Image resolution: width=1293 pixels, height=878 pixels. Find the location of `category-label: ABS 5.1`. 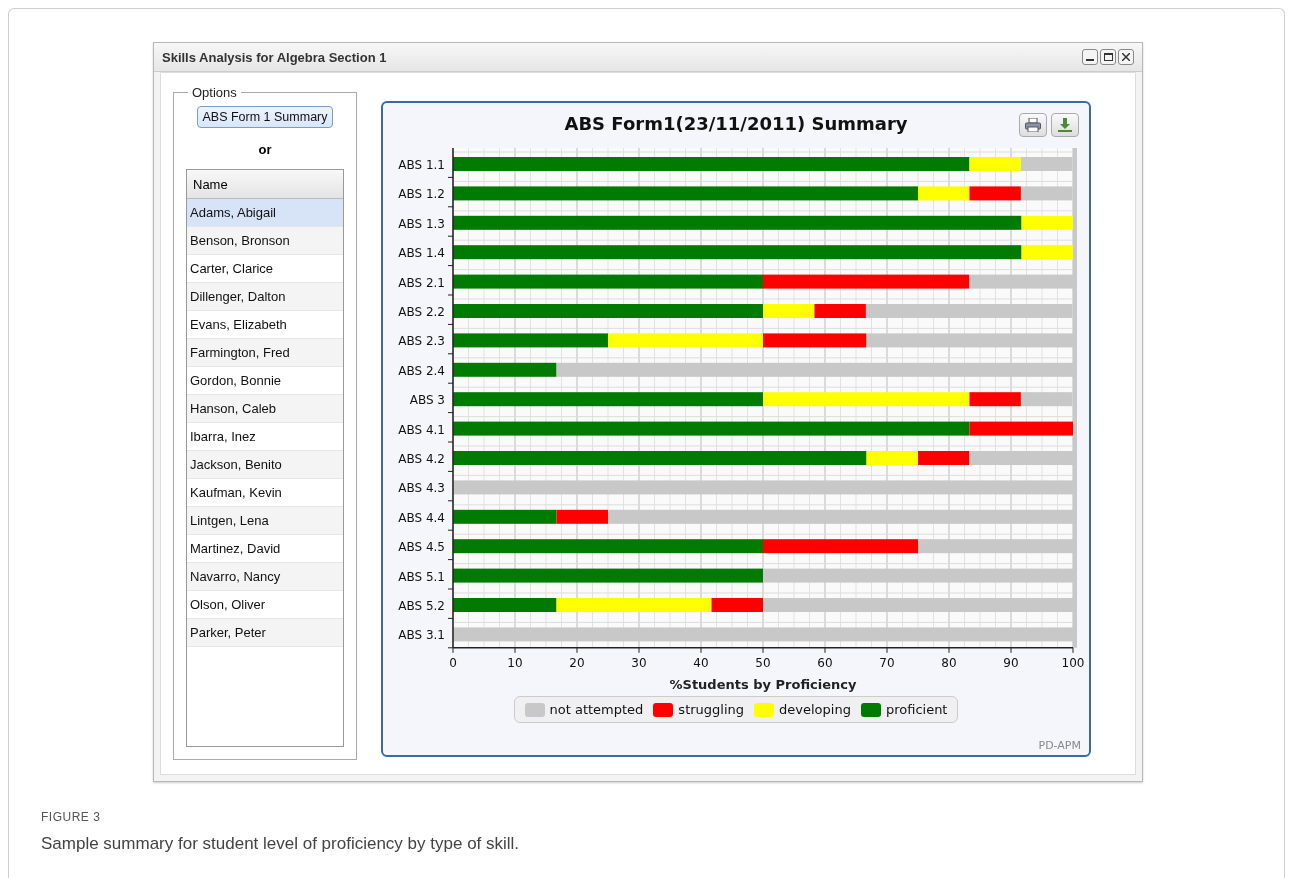

category-label: ABS 5.1 is located at coordinates (421, 576).